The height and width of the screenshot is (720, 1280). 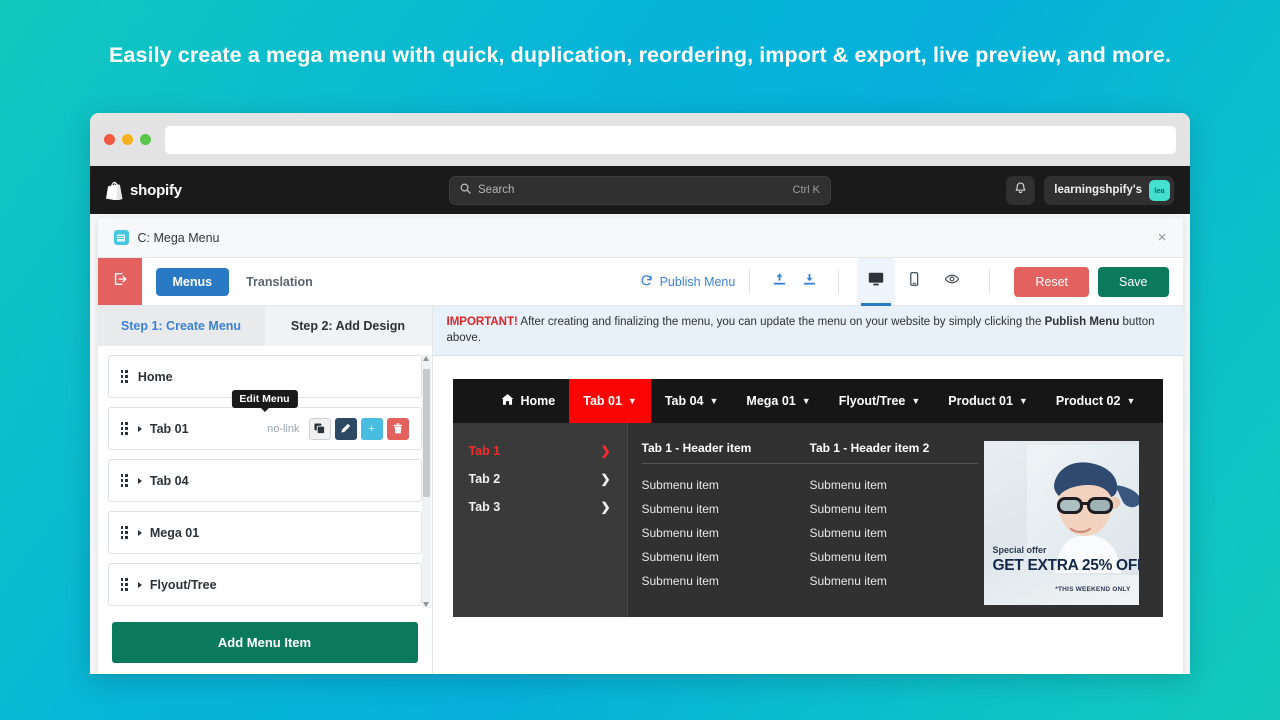 I want to click on menu-item-row-flyout-tree: Flyout/Tree, so click(x=264, y=584).